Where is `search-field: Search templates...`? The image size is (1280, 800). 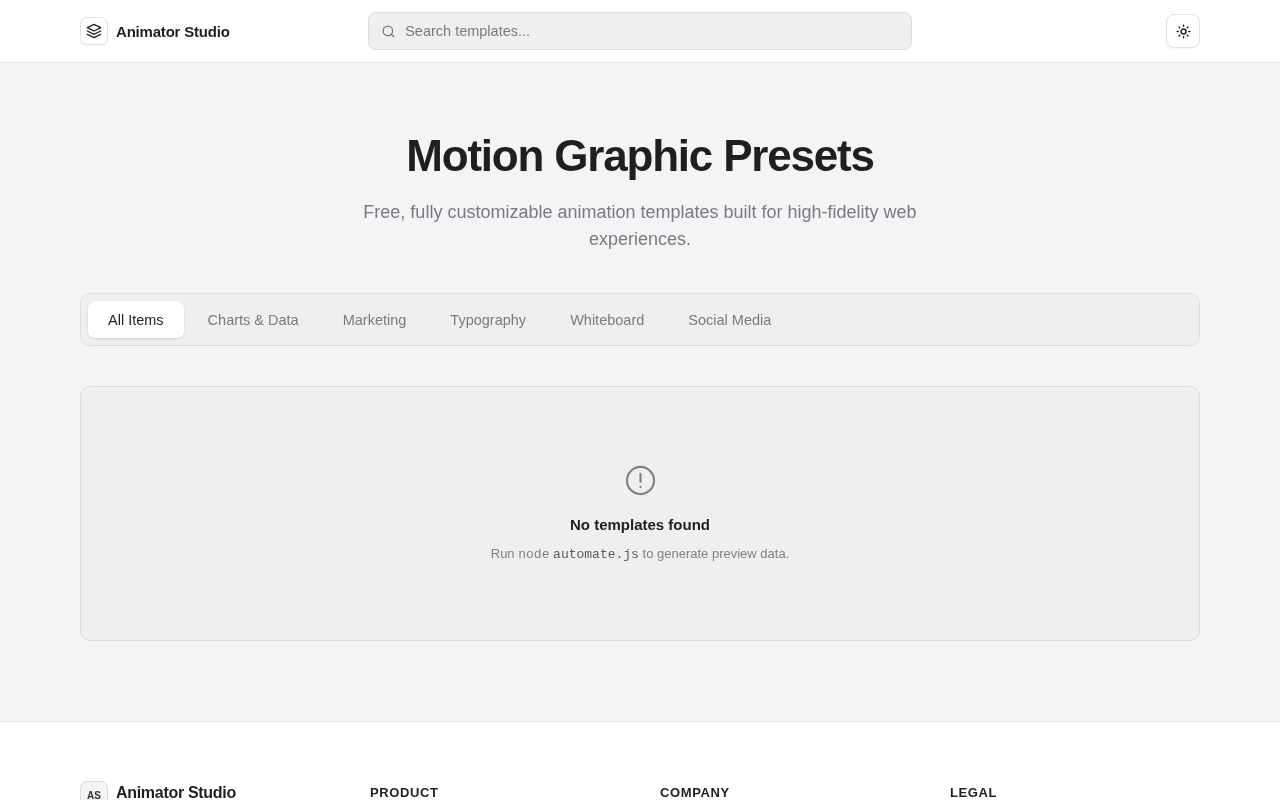 search-field: Search templates... is located at coordinates (640, 31).